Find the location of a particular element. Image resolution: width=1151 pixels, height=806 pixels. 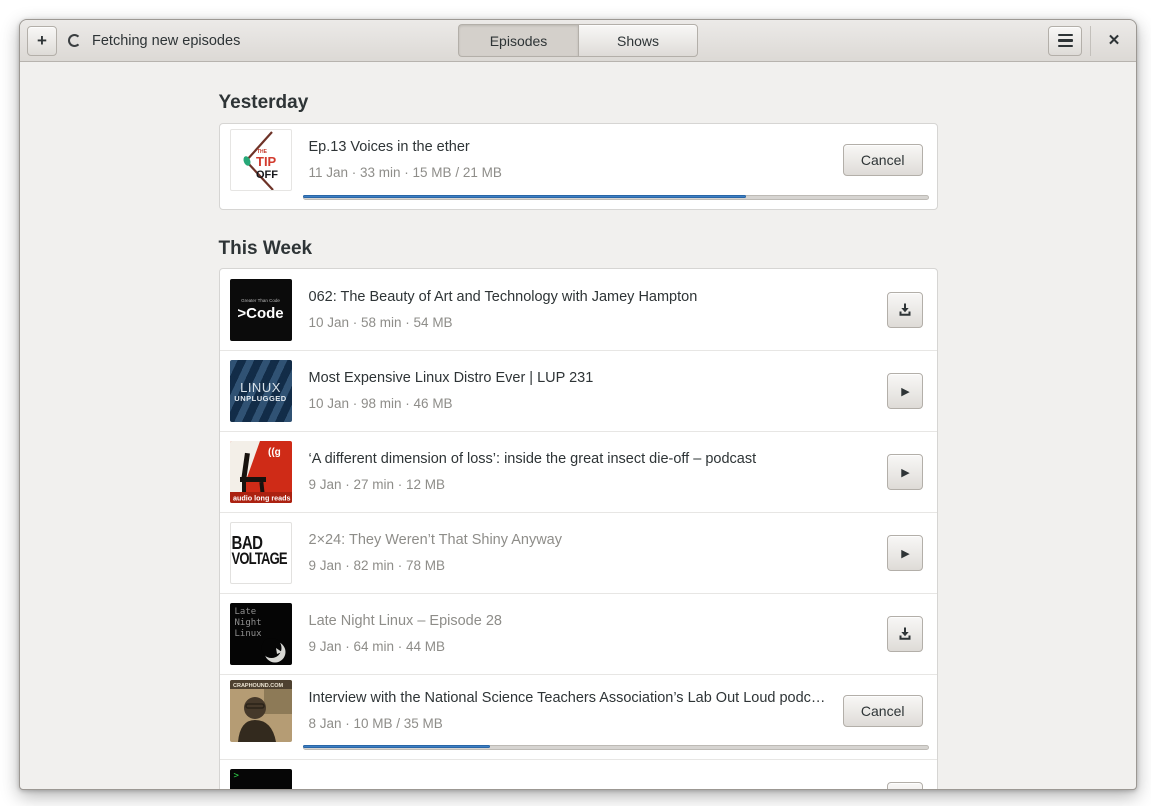

podcast-art-greater-than-code: Greater Than Code >Code is located at coordinates (260, 309).